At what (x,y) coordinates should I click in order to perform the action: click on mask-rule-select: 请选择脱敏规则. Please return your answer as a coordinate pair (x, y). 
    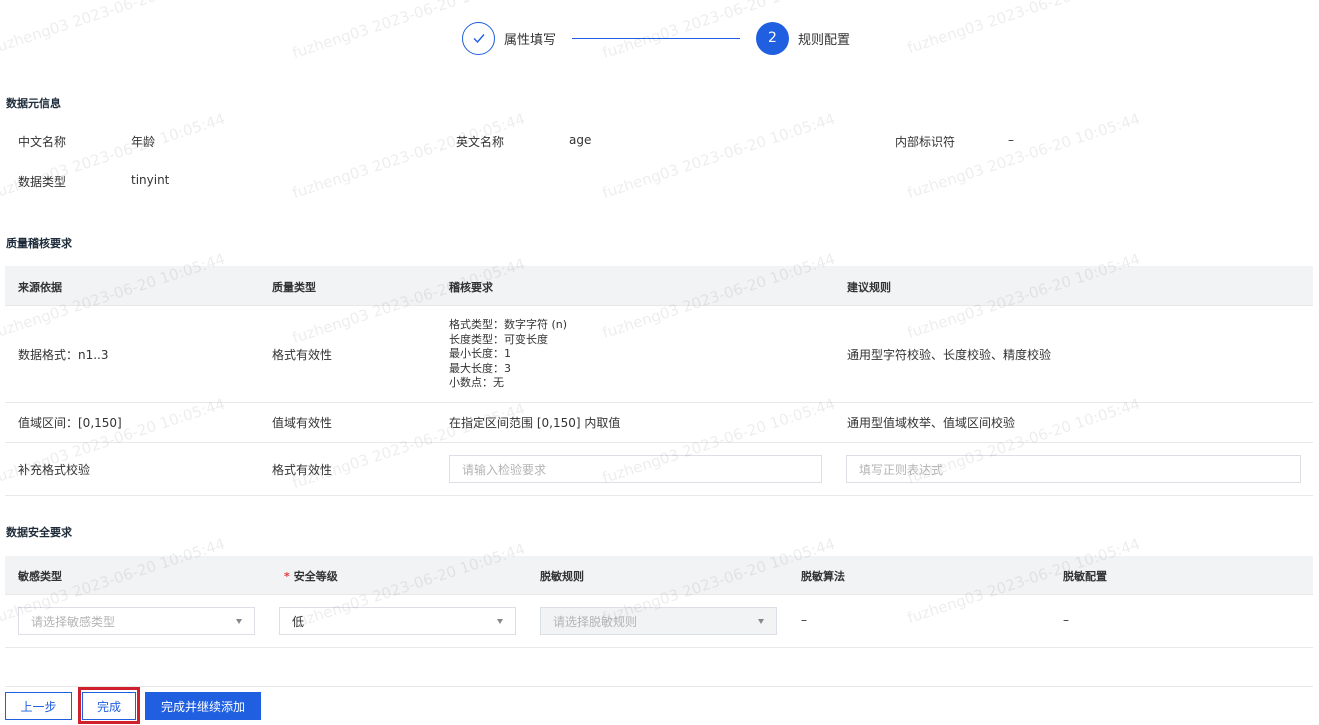
    Looking at the image, I should click on (658, 621).